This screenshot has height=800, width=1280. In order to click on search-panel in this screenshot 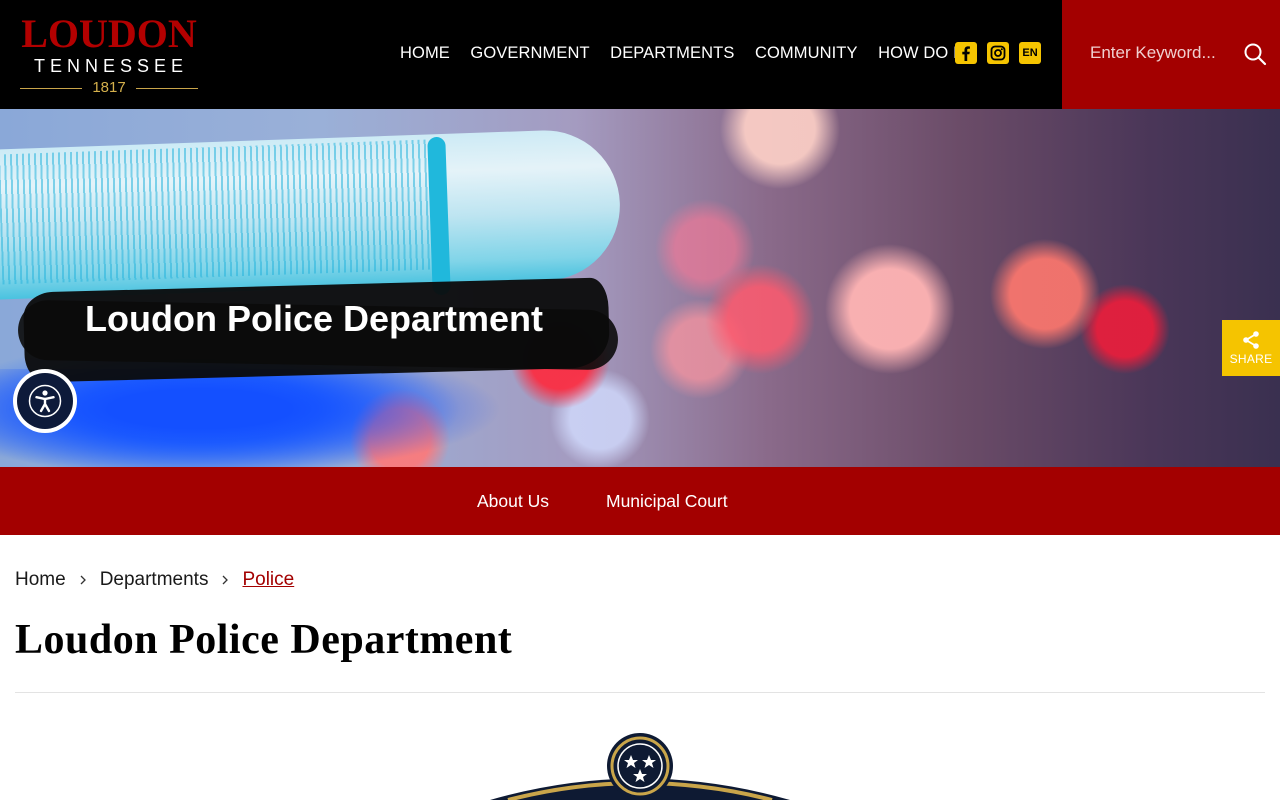, I will do `click(1171, 54)`.